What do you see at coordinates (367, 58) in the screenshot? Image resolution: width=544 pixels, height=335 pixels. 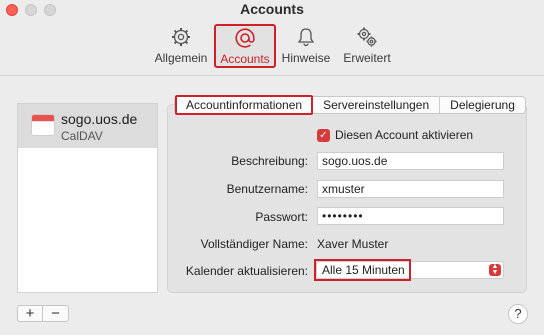 I see `toolbar-label: Erweitert` at bounding box center [367, 58].